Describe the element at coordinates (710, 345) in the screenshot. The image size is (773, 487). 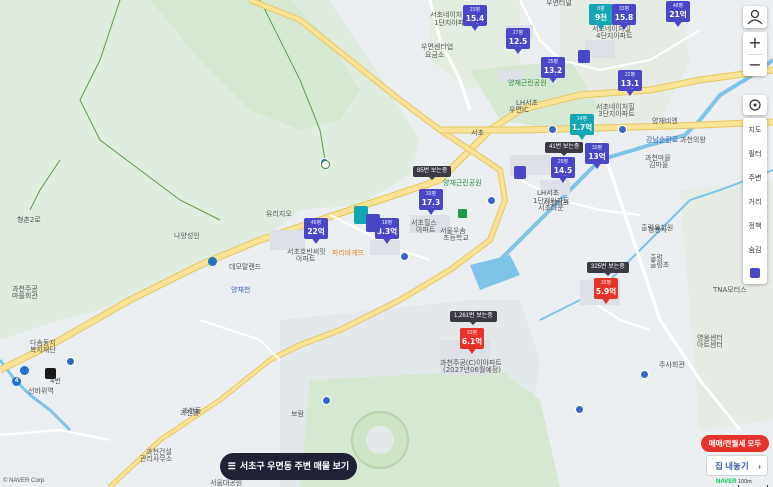
I see `place-label: 아트센터` at that location.